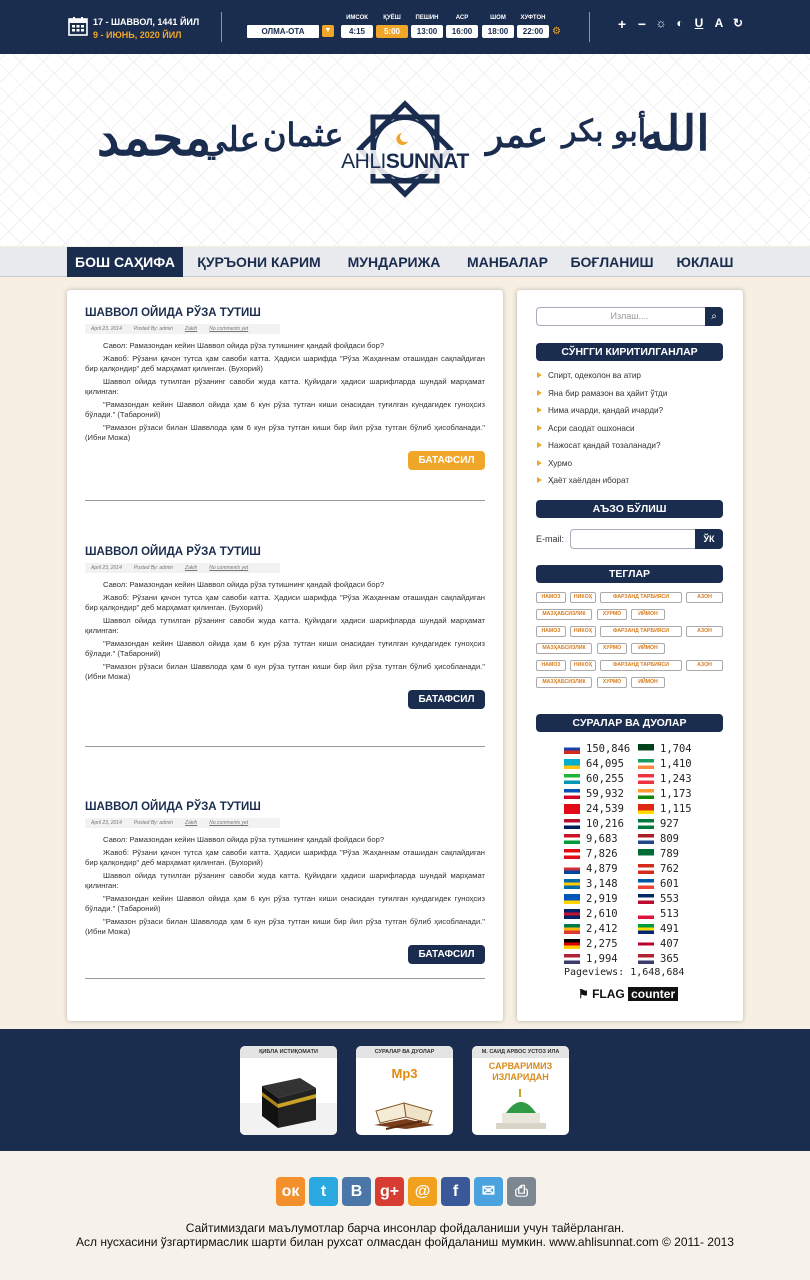 This screenshot has height=1280, width=810. What do you see at coordinates (356, 1191) in the screenshot?
I see `vk-icon: B` at bounding box center [356, 1191].